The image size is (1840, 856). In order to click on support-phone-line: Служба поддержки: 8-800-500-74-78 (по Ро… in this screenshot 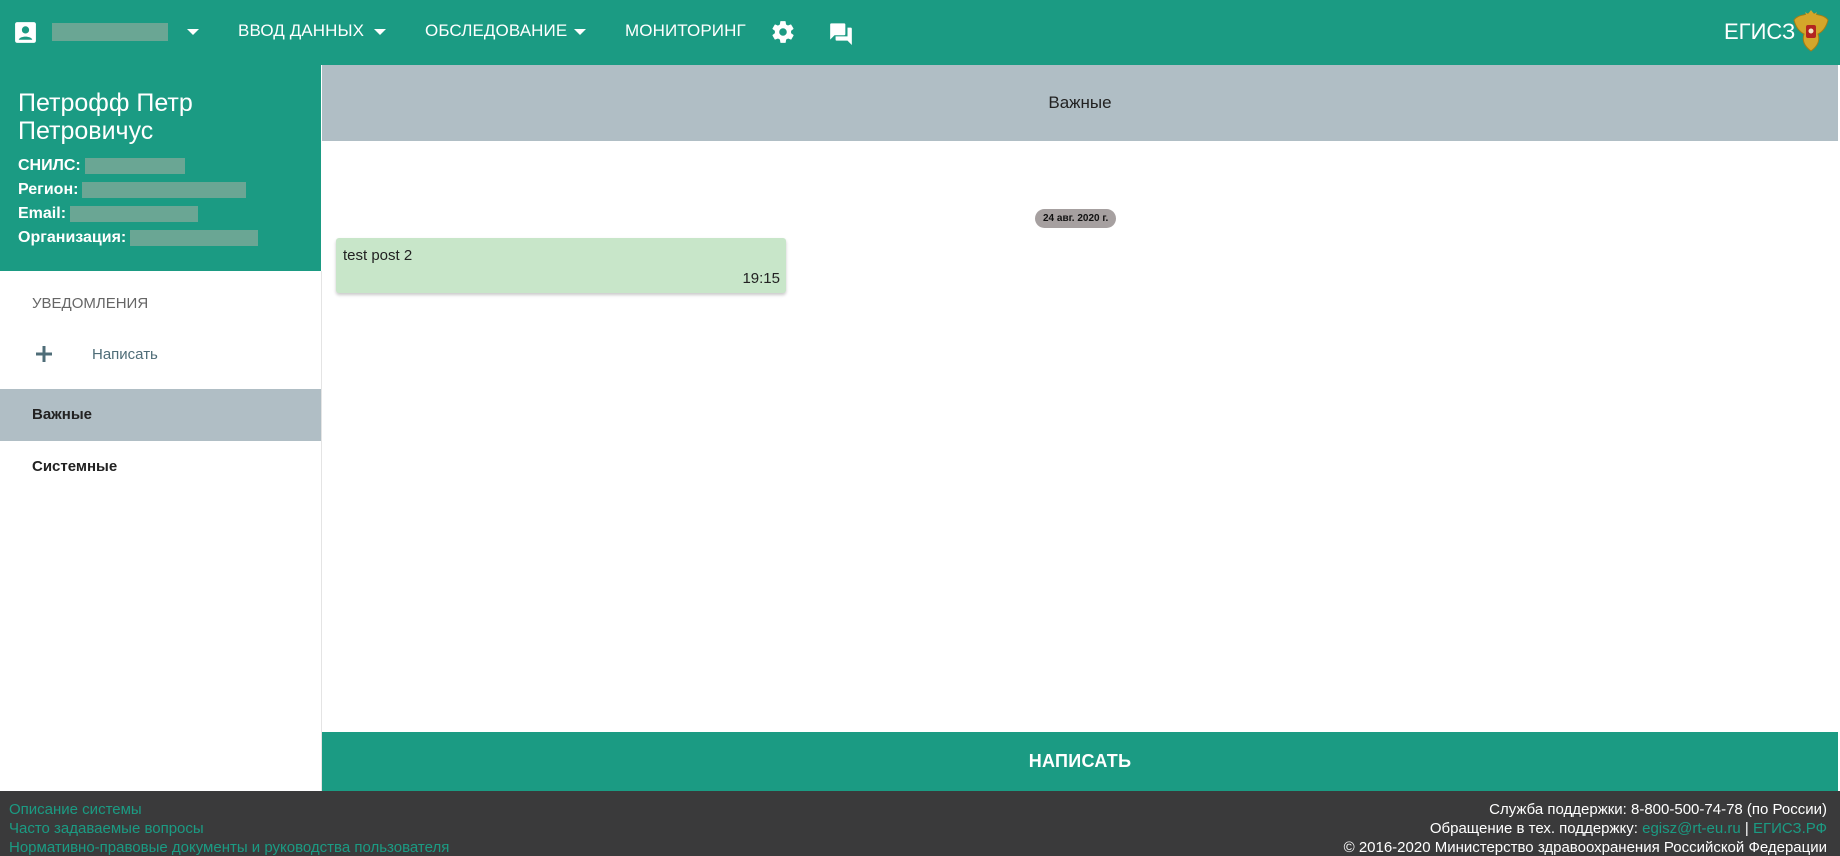, I will do `click(1658, 809)`.